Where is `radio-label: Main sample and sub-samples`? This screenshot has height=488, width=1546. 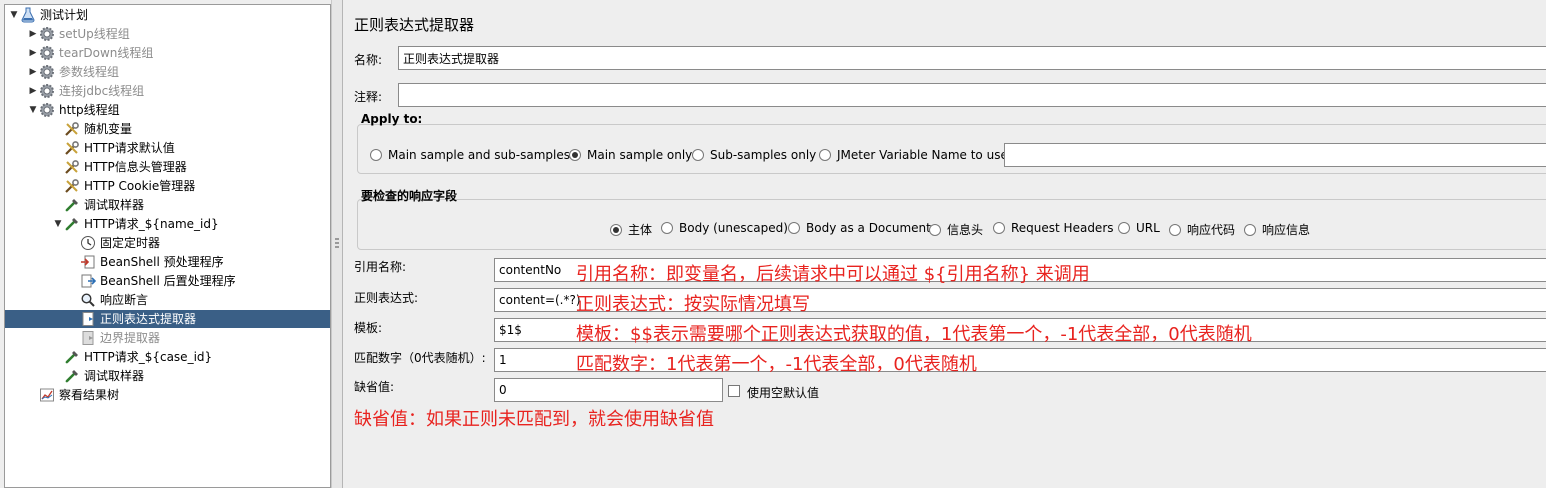
radio-label: Main sample and sub-samples is located at coordinates (479, 155).